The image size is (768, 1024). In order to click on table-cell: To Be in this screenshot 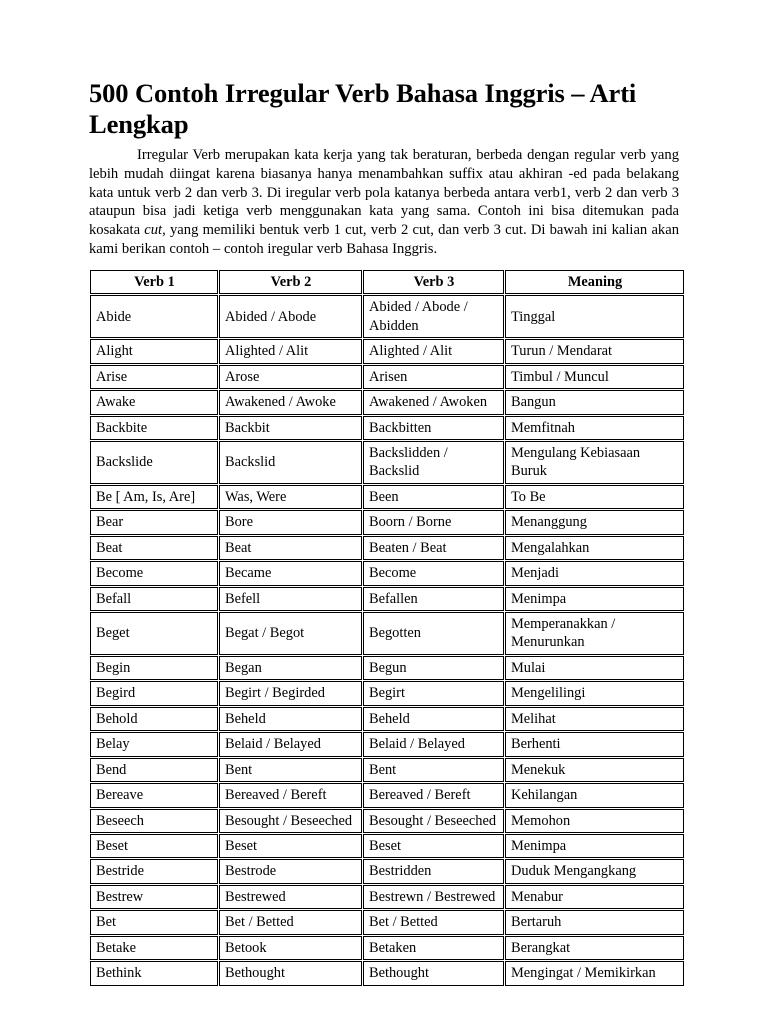, I will do `click(594, 497)`.